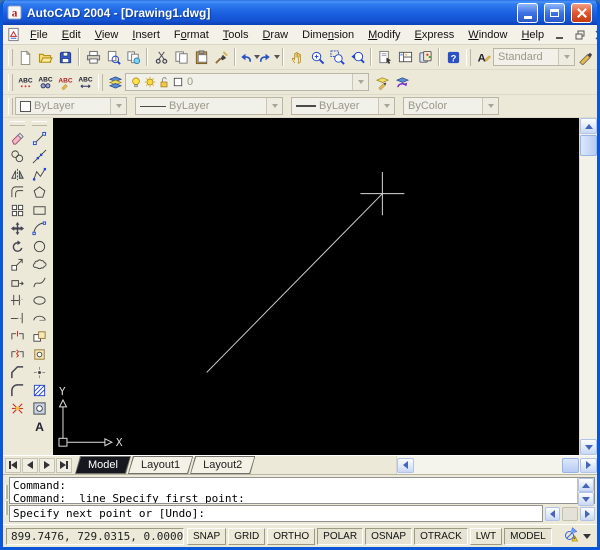  Describe the element at coordinates (586, 485) in the screenshot. I see `command-scroll-up-button` at that location.